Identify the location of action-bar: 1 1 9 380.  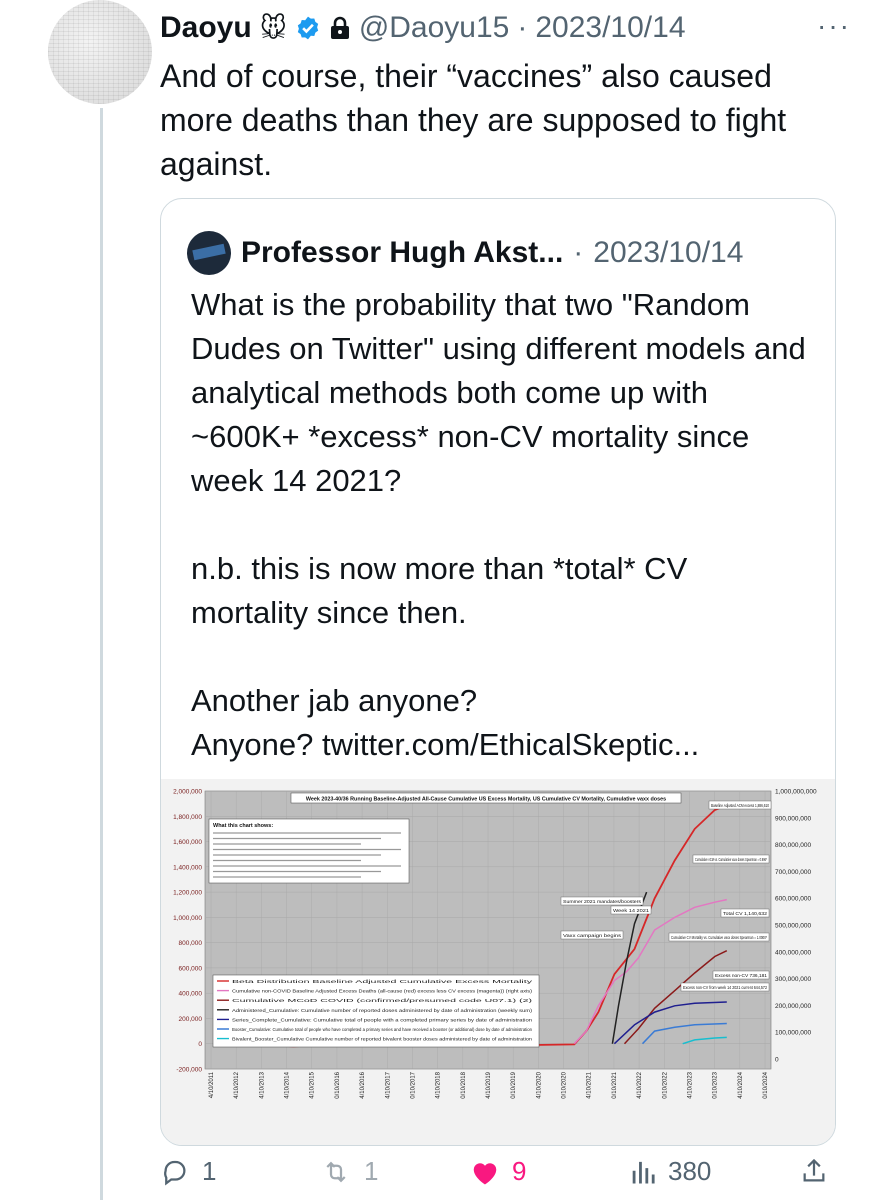
(503, 1176).